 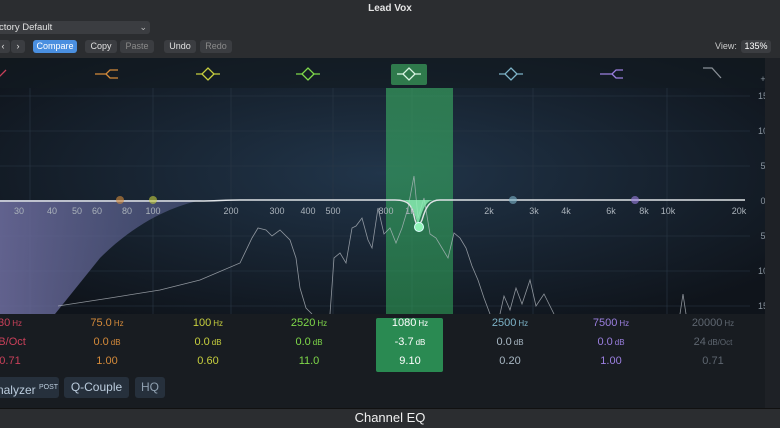 I want to click on band-4-gain: 0.0 dB, so click(x=309, y=342).